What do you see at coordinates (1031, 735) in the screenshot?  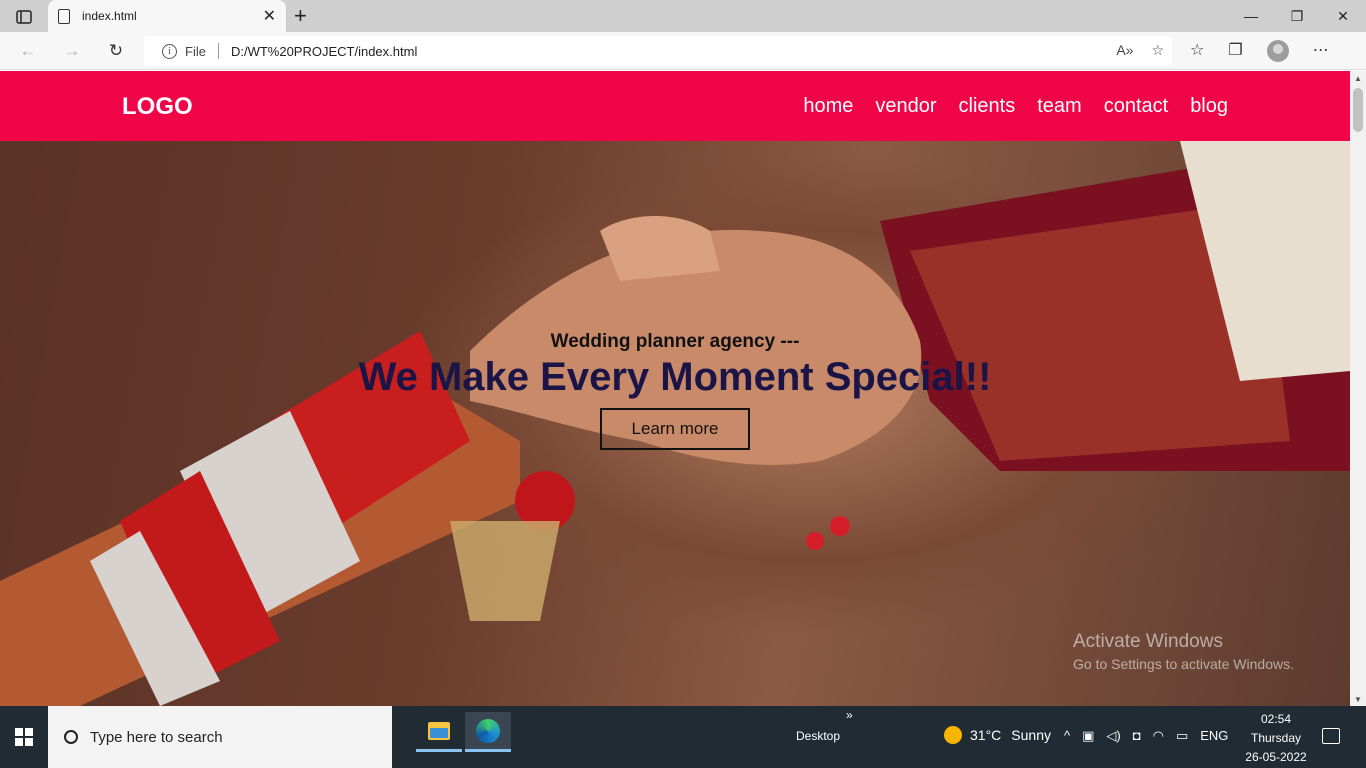 I see `weather-condition: Sunny` at bounding box center [1031, 735].